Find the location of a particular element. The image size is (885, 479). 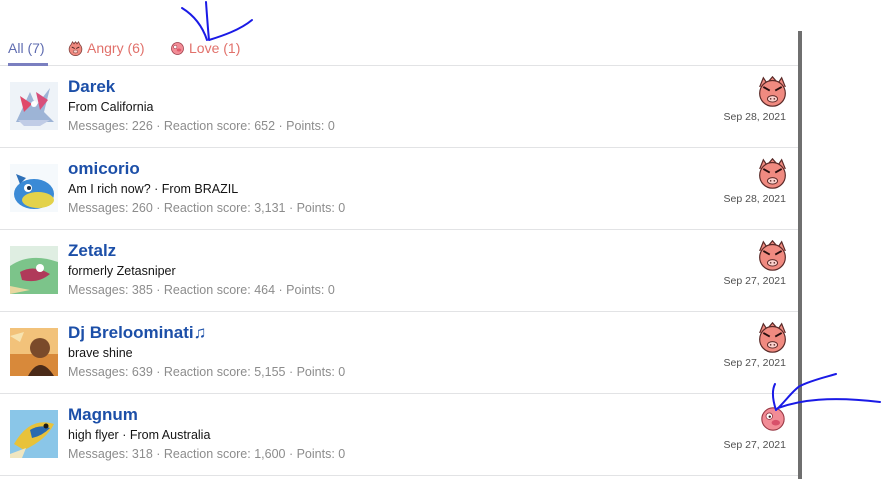

tab-all: All (7) is located at coordinates (28, 48).